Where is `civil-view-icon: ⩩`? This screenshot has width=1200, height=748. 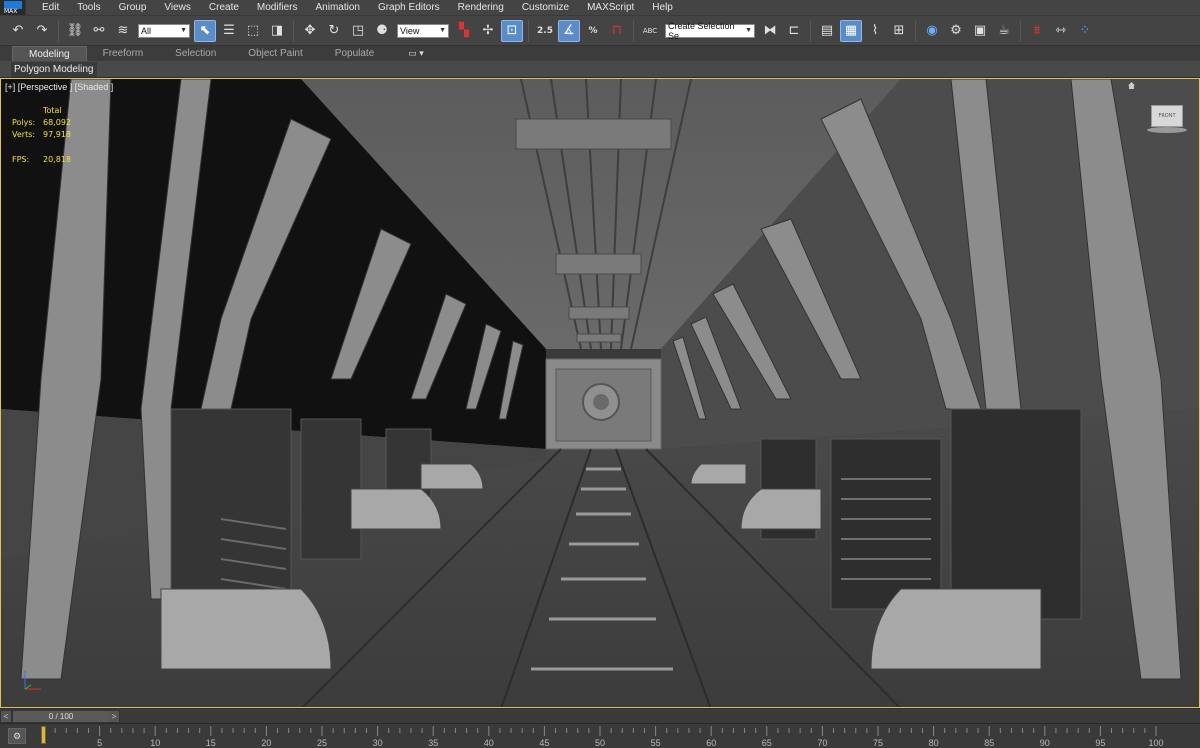 civil-view-icon: ⩩ is located at coordinates (1037, 31).